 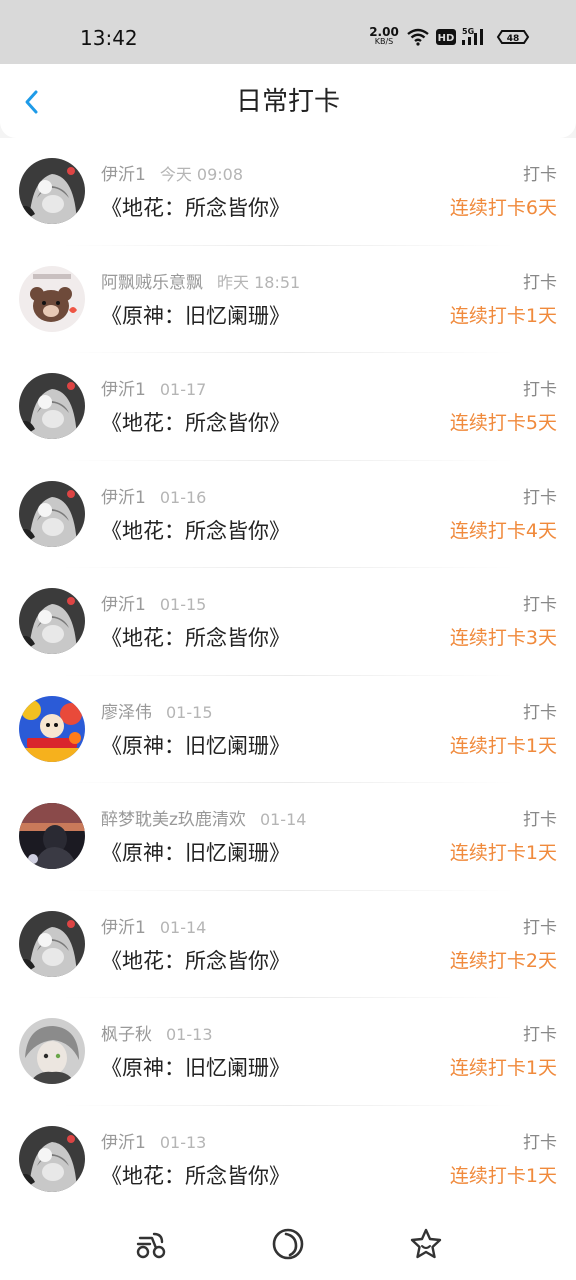 What do you see at coordinates (503, 208) in the screenshot?
I see `streak-label: 连续打卡6天` at bounding box center [503, 208].